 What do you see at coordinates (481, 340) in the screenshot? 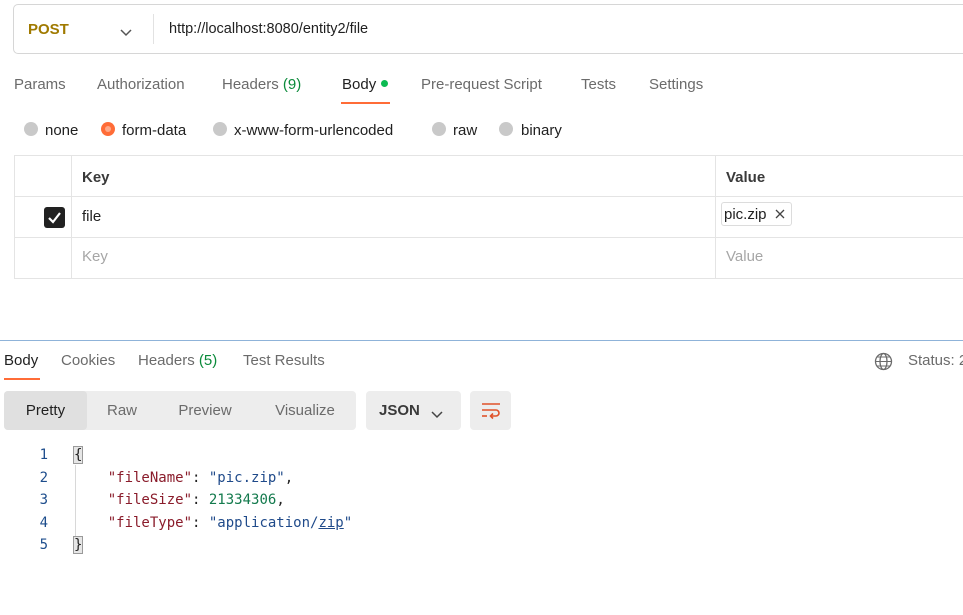
I see `response-divider` at bounding box center [481, 340].